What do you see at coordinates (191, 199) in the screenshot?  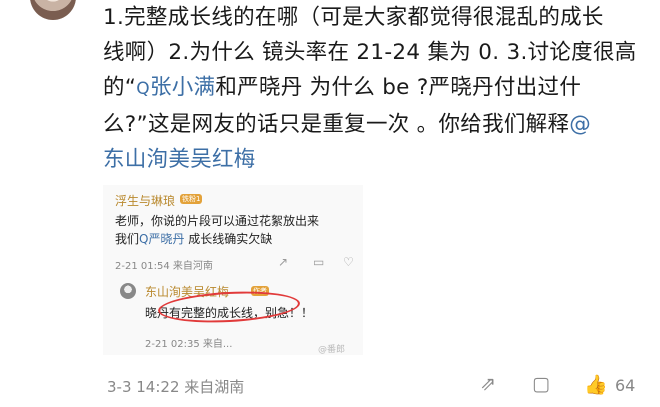 I see `fan-badge: 铁粉1` at bounding box center [191, 199].